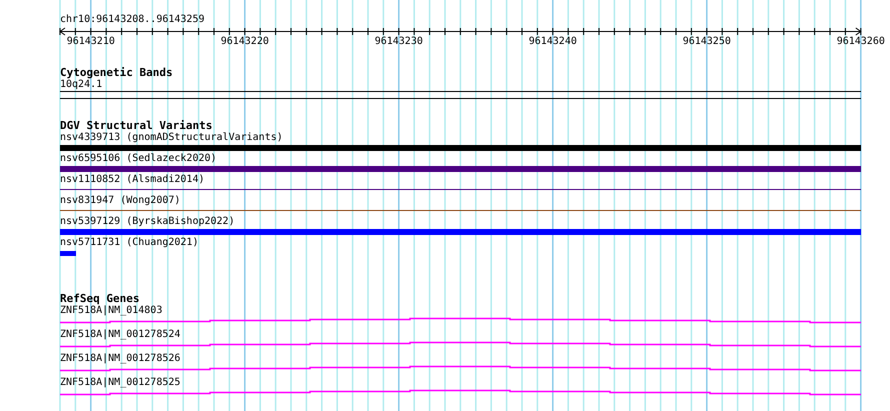  Describe the element at coordinates (129, 243) in the screenshot. I see `feature-label: nsv5711731 (Chuang2021)` at that location.